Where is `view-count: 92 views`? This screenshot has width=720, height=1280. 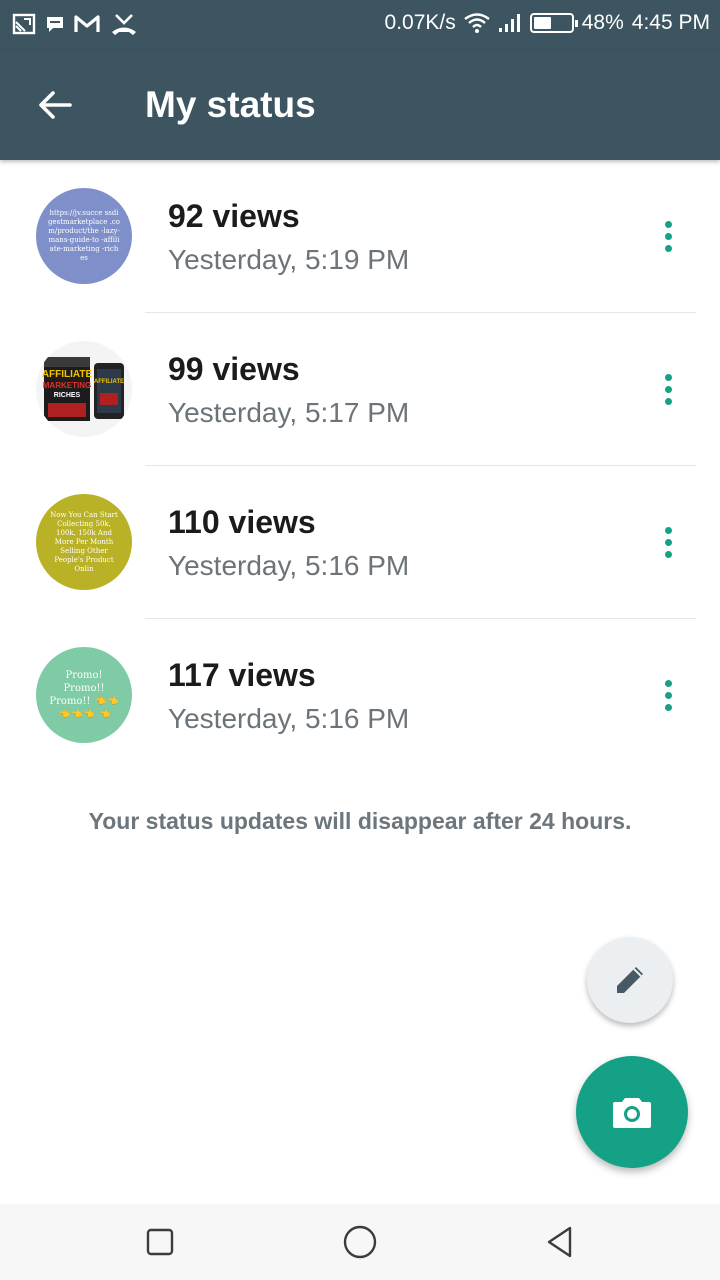
view-count: 92 views is located at coordinates (234, 216).